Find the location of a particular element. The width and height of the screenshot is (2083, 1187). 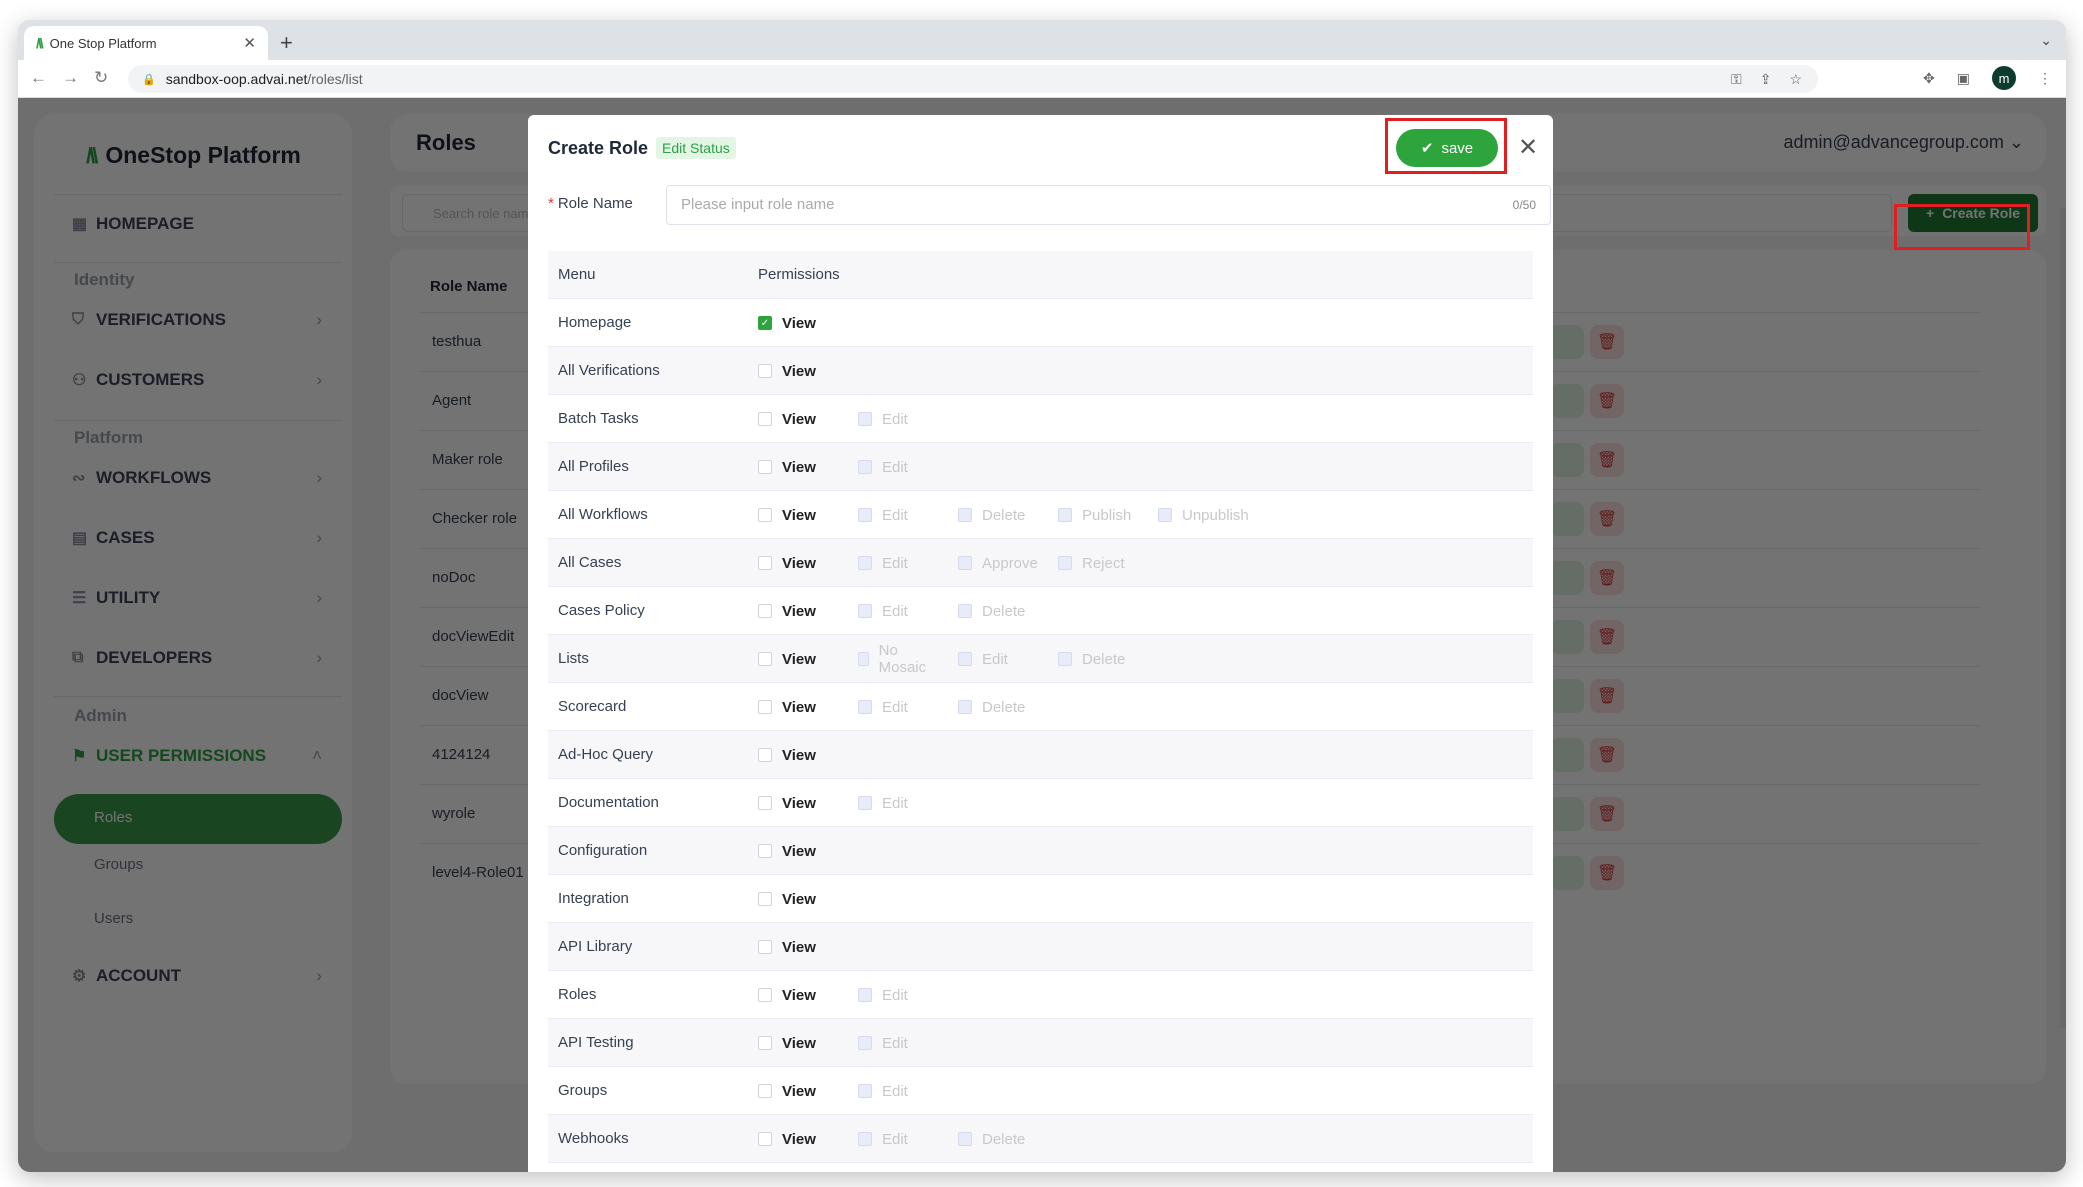

address-bar: 🔒 sandbox-oop.advai.net/roles/list ⚿ ⇪ ☆ is located at coordinates (973, 79).